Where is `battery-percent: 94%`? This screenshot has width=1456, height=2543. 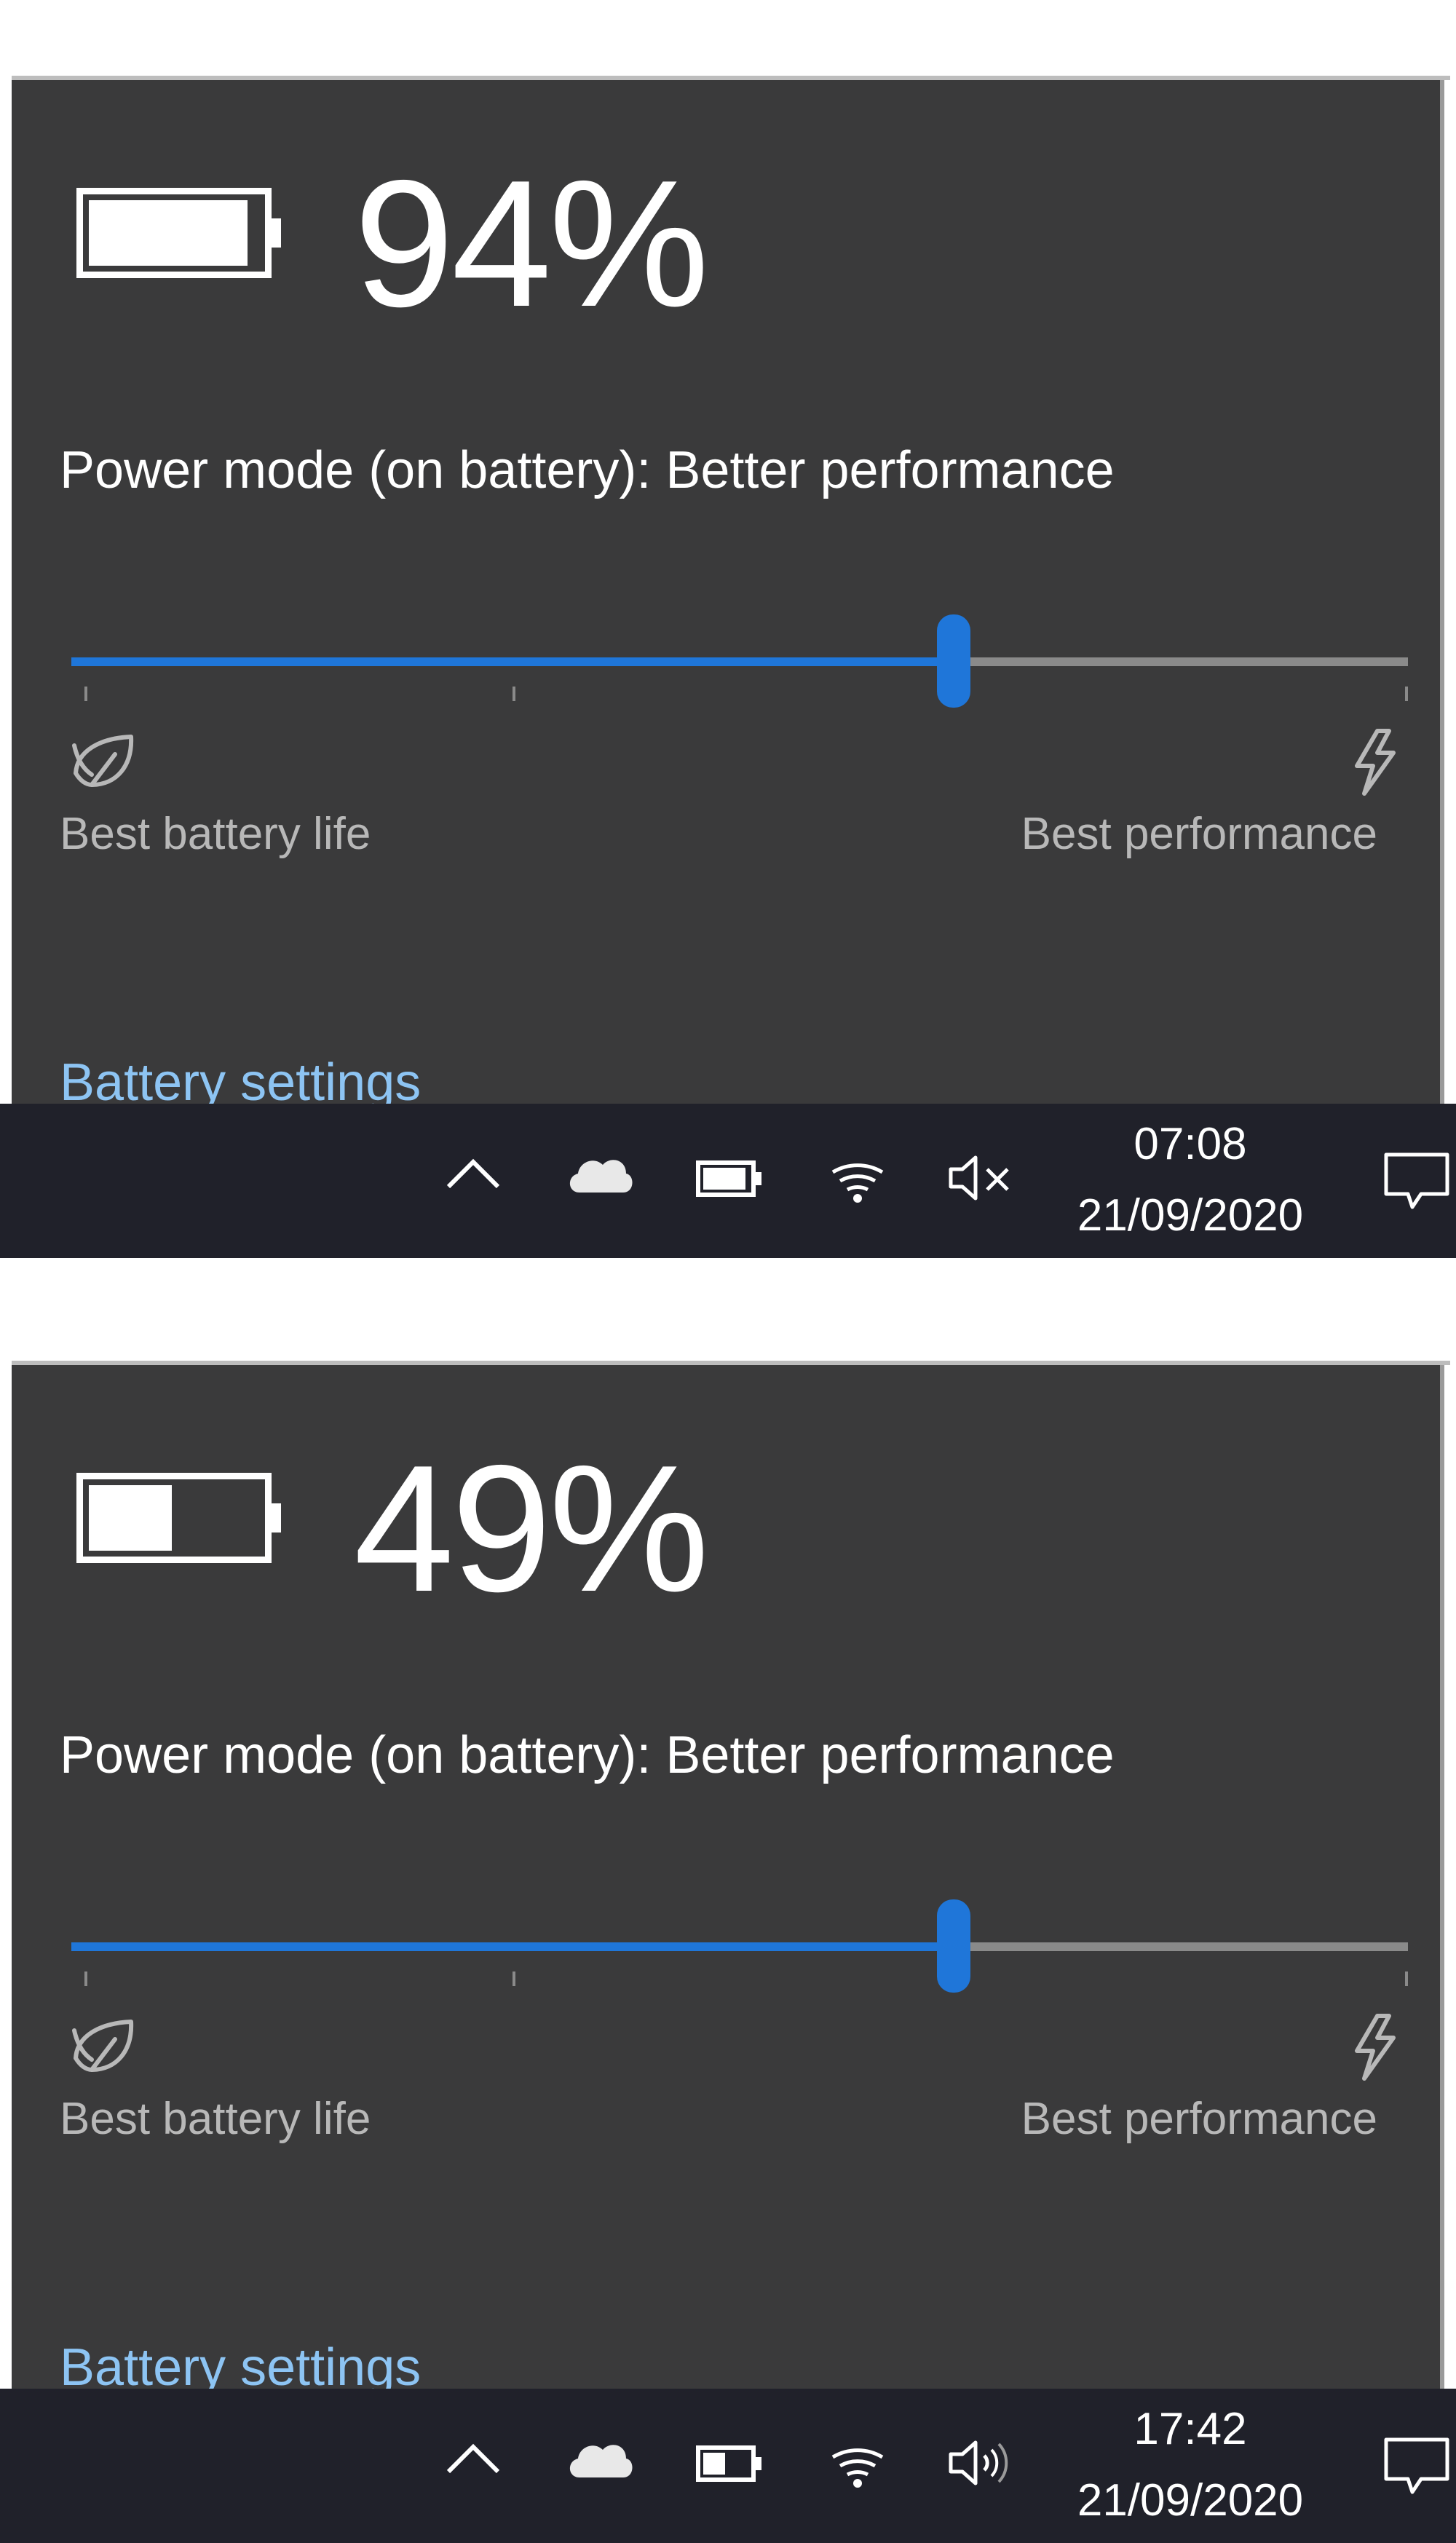
battery-percent: 94% is located at coordinates (531, 243).